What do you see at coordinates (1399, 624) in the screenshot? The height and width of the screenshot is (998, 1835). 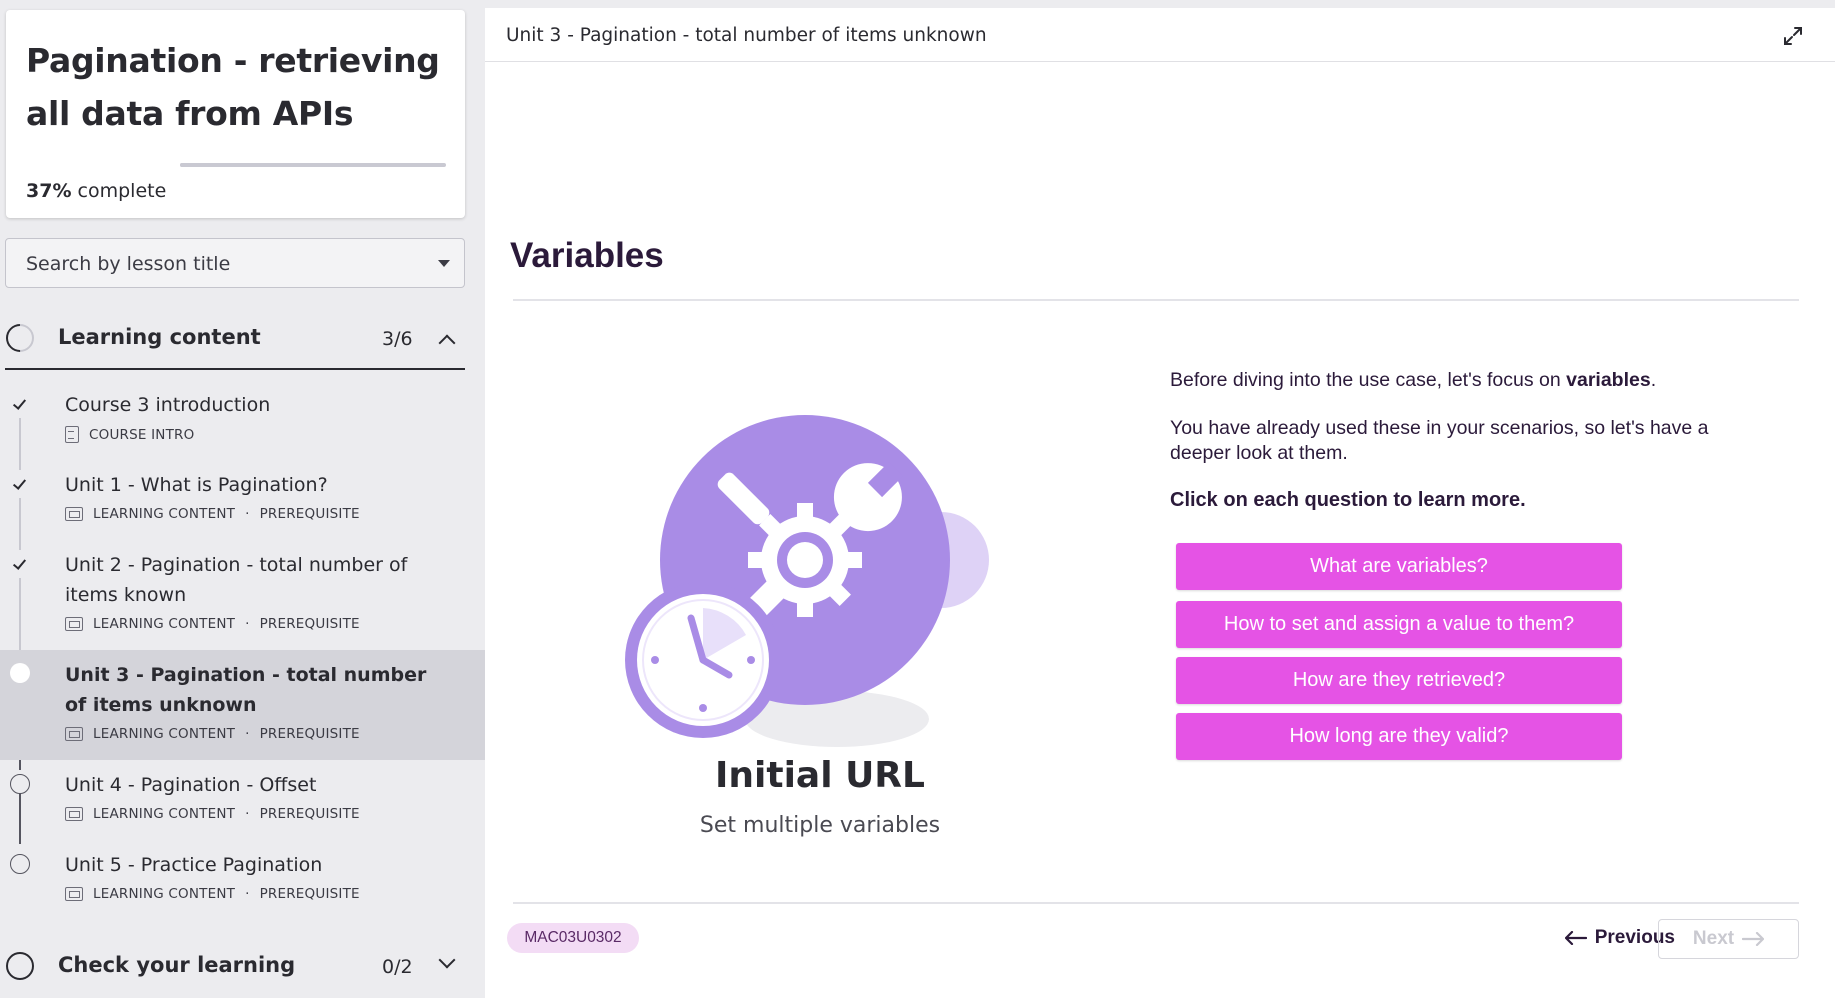 I see `question-button-how-to-set: How to set and assign a value to them?` at bounding box center [1399, 624].